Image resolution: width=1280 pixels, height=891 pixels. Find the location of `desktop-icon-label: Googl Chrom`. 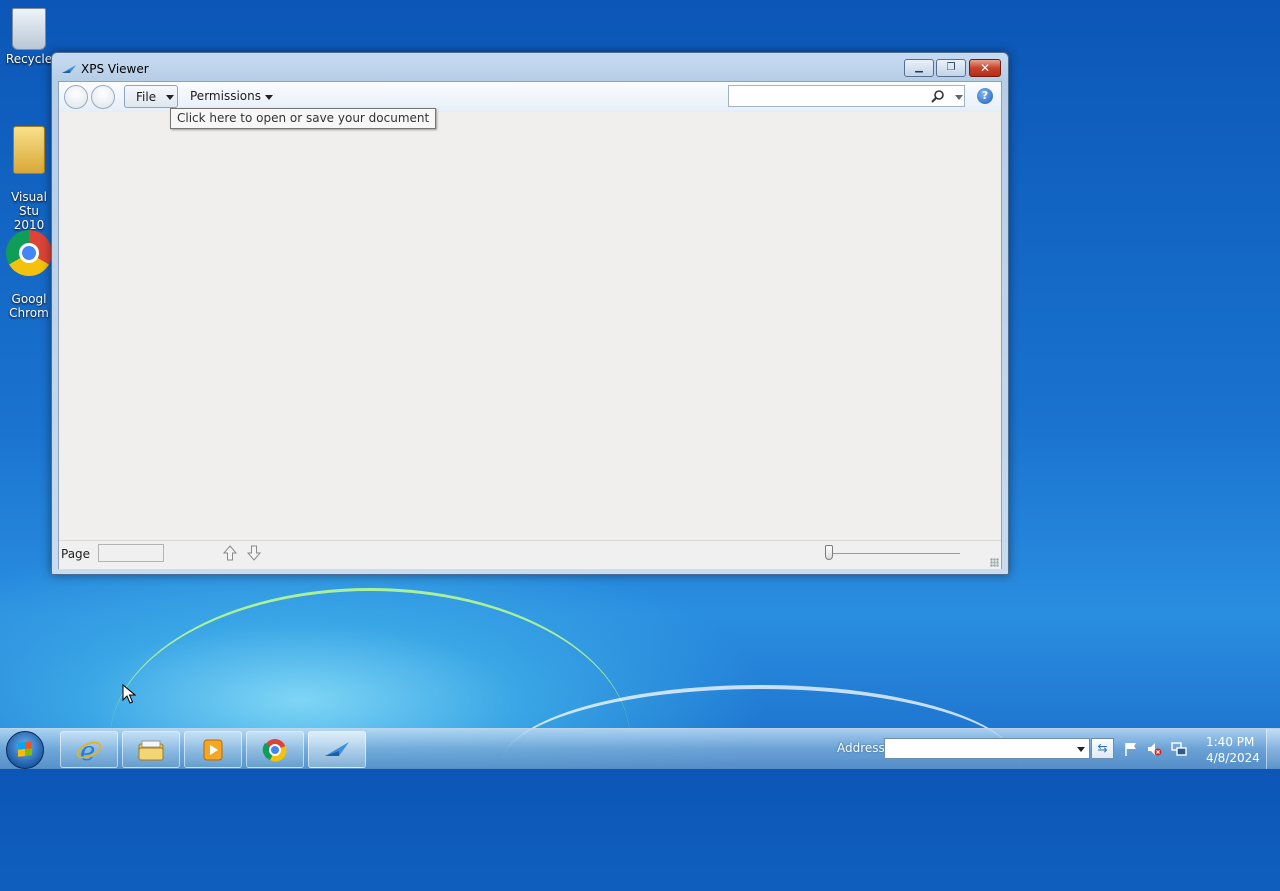

desktop-icon-label: Googl Chrom is located at coordinates (29, 306).